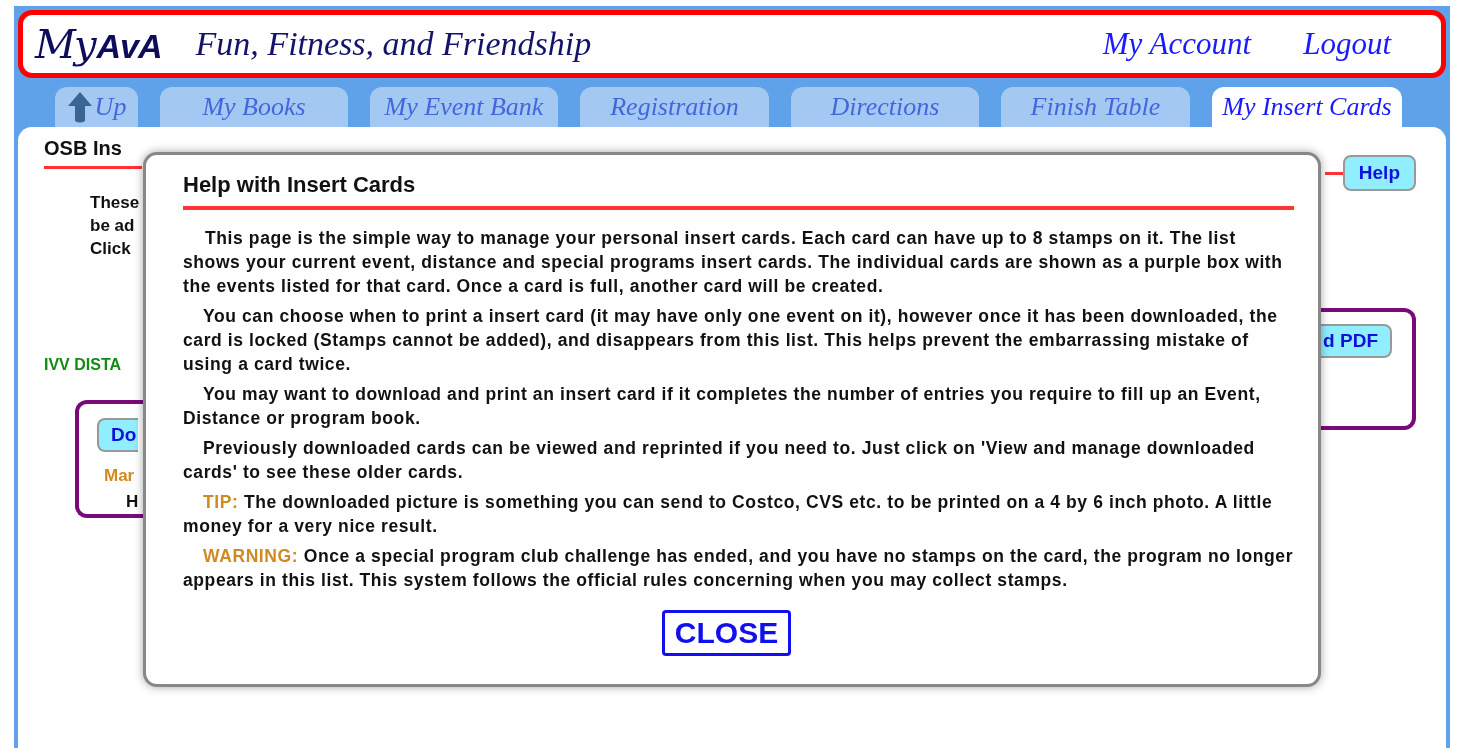  I want to click on tagline: Fun, Fitness, and Friendship, so click(394, 44).